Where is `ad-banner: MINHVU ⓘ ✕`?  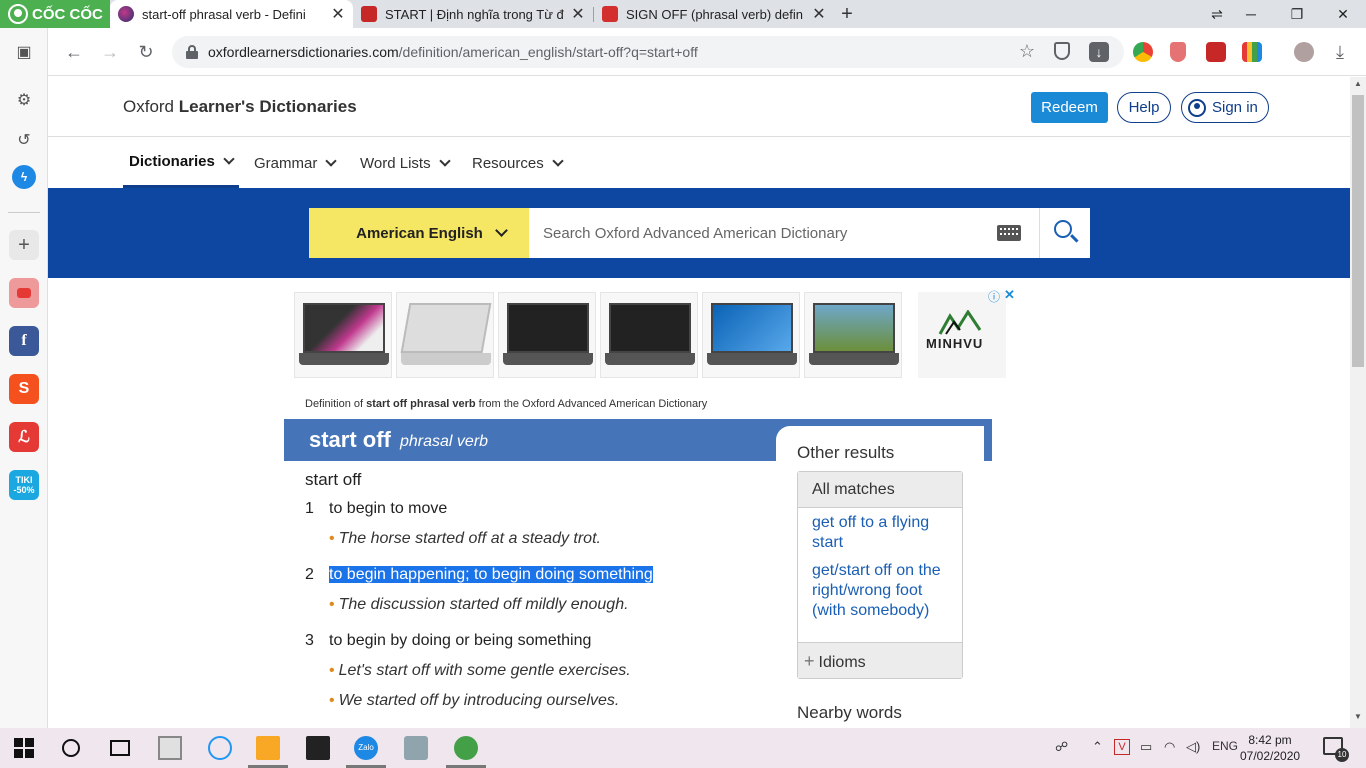
ad-banner: MINHVU ⓘ ✕ is located at coordinates (654, 333).